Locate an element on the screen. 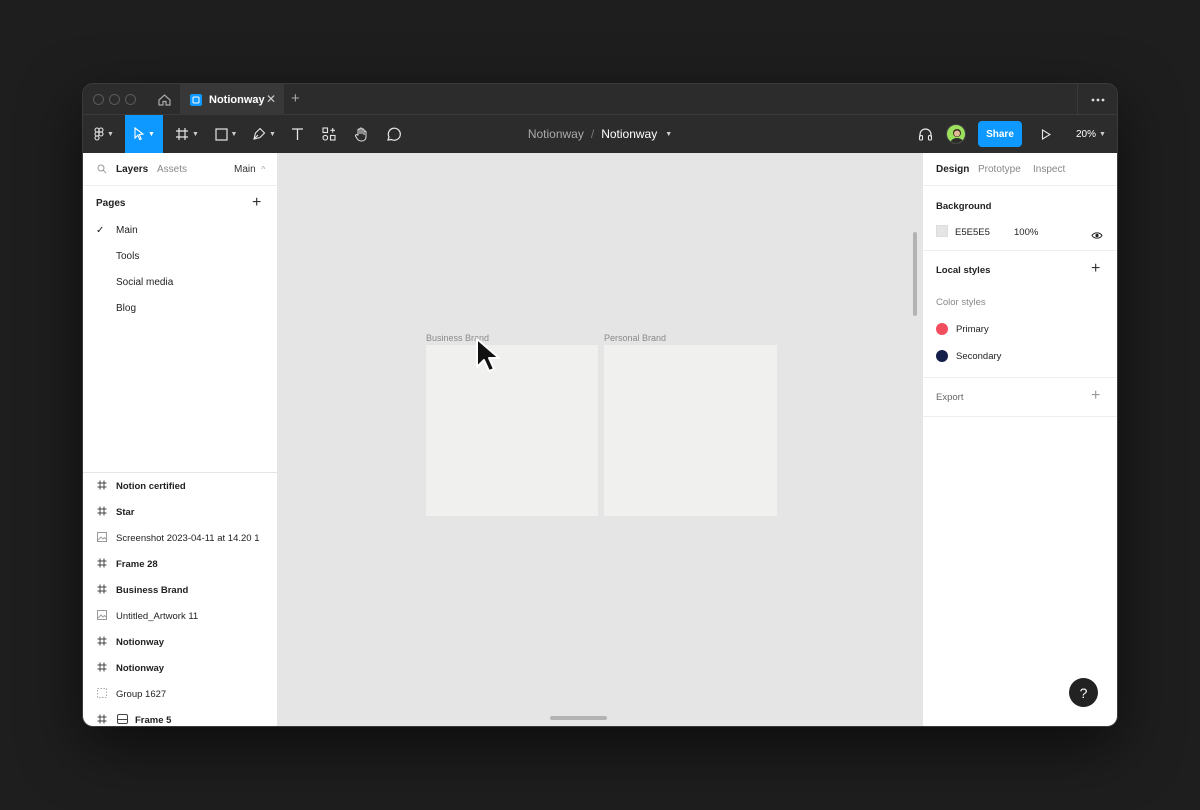  comment-tool-button is located at coordinates (393, 134).